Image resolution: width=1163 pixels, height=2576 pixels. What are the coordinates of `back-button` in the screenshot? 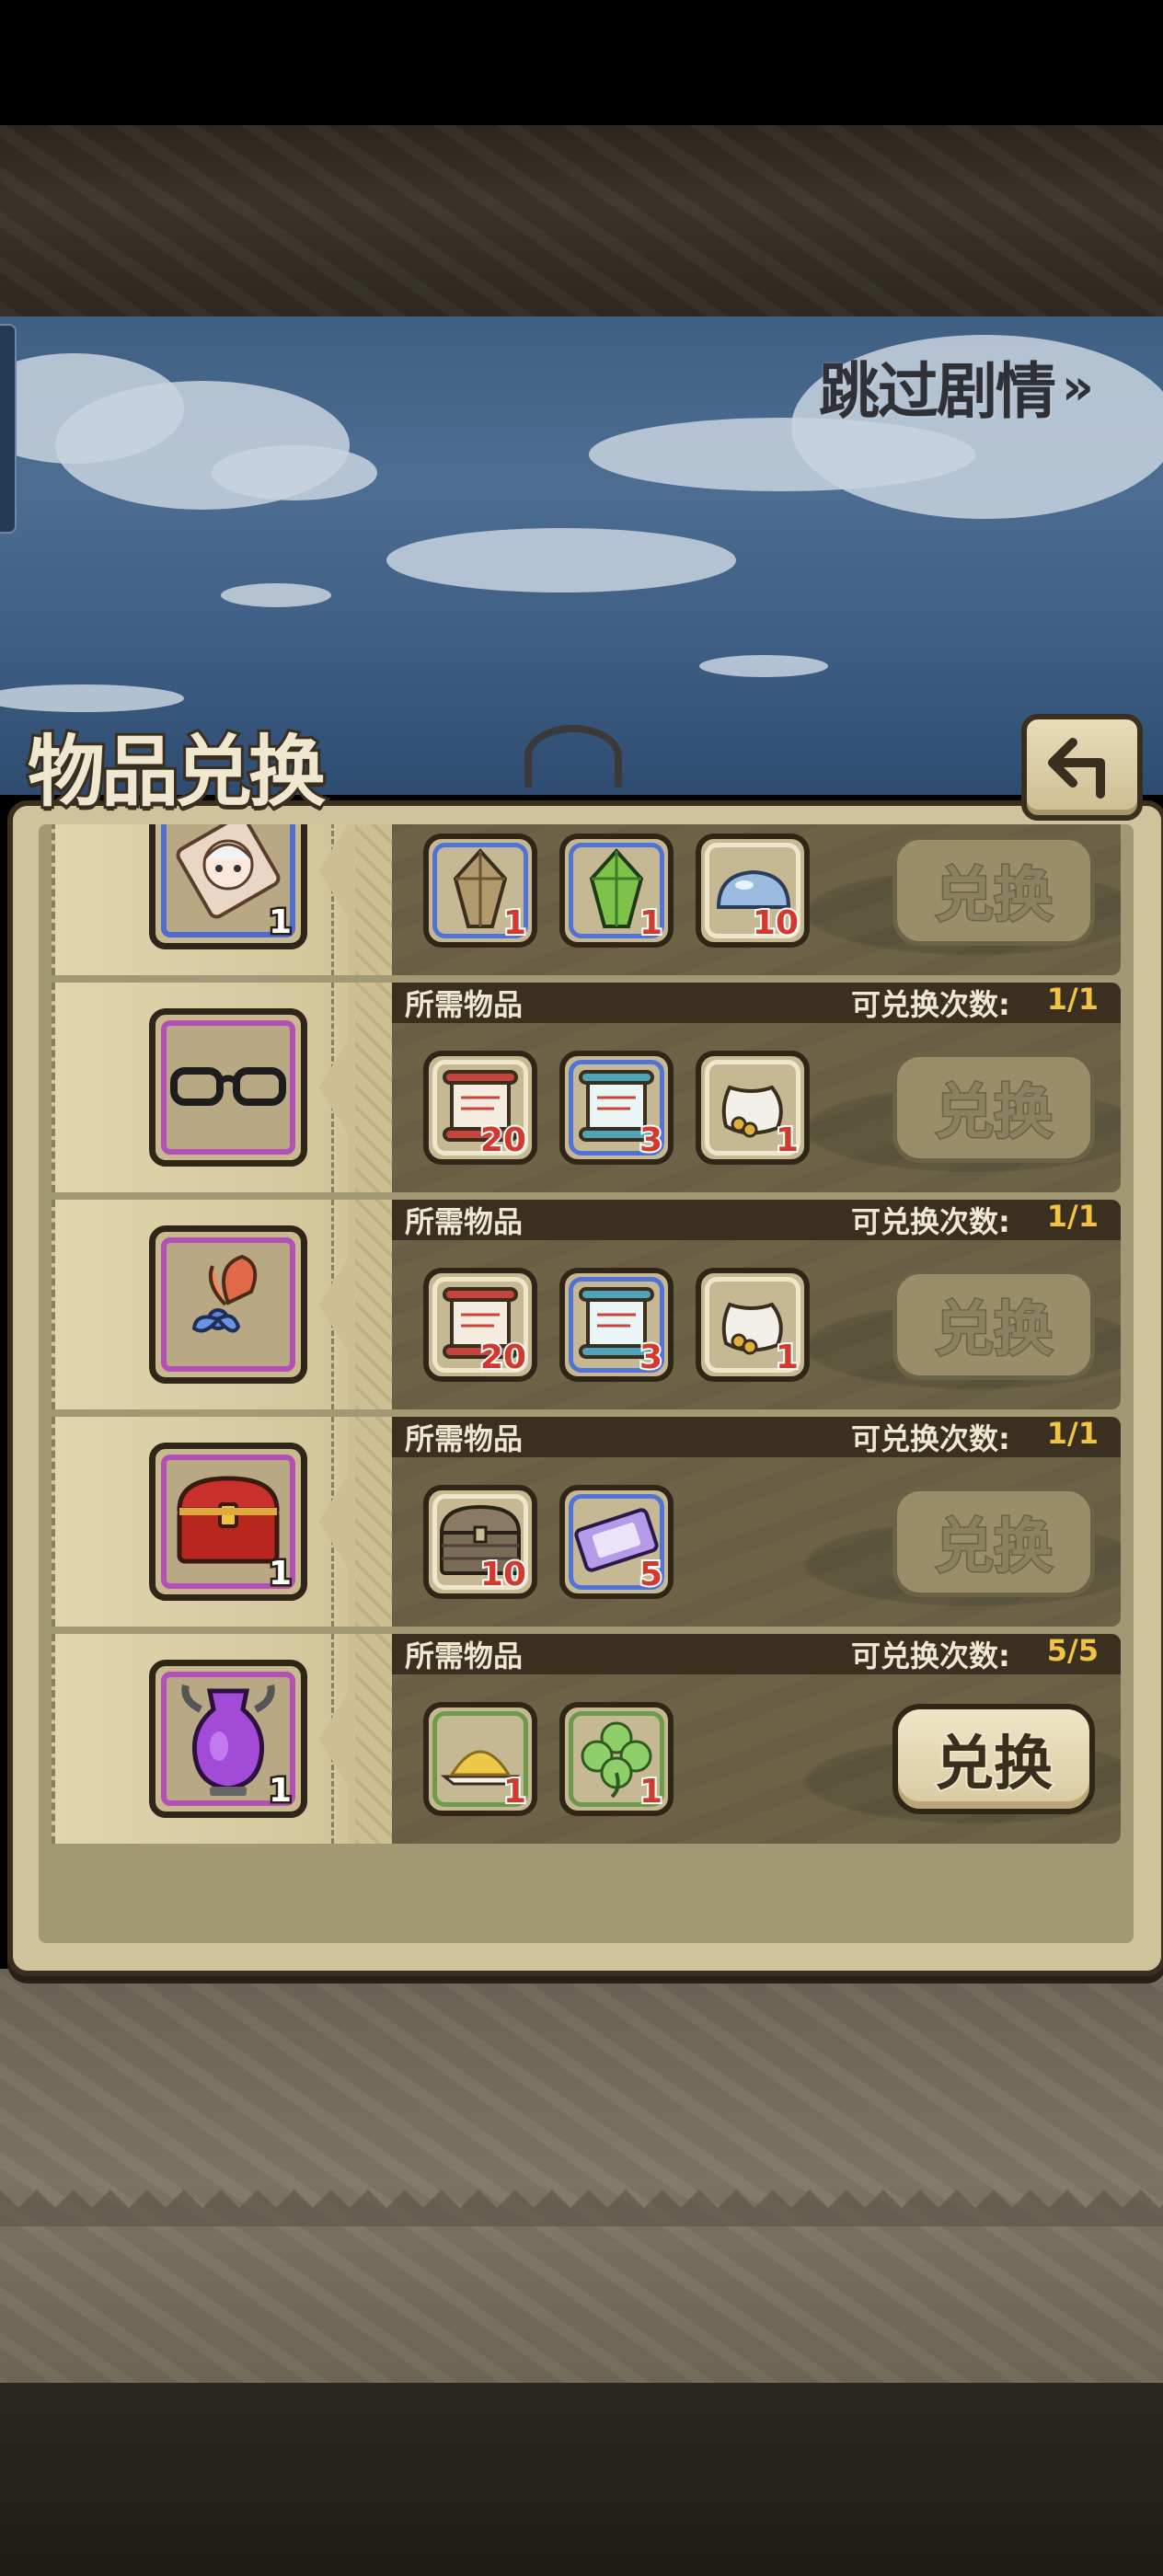 It's located at (1082, 767).